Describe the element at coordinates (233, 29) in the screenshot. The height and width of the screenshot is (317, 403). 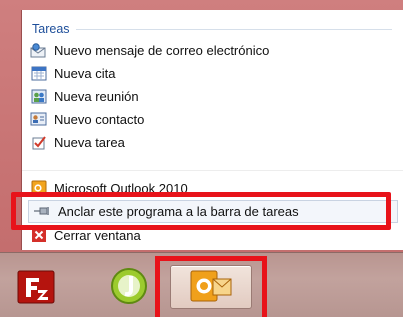
I see `section-rule` at that location.